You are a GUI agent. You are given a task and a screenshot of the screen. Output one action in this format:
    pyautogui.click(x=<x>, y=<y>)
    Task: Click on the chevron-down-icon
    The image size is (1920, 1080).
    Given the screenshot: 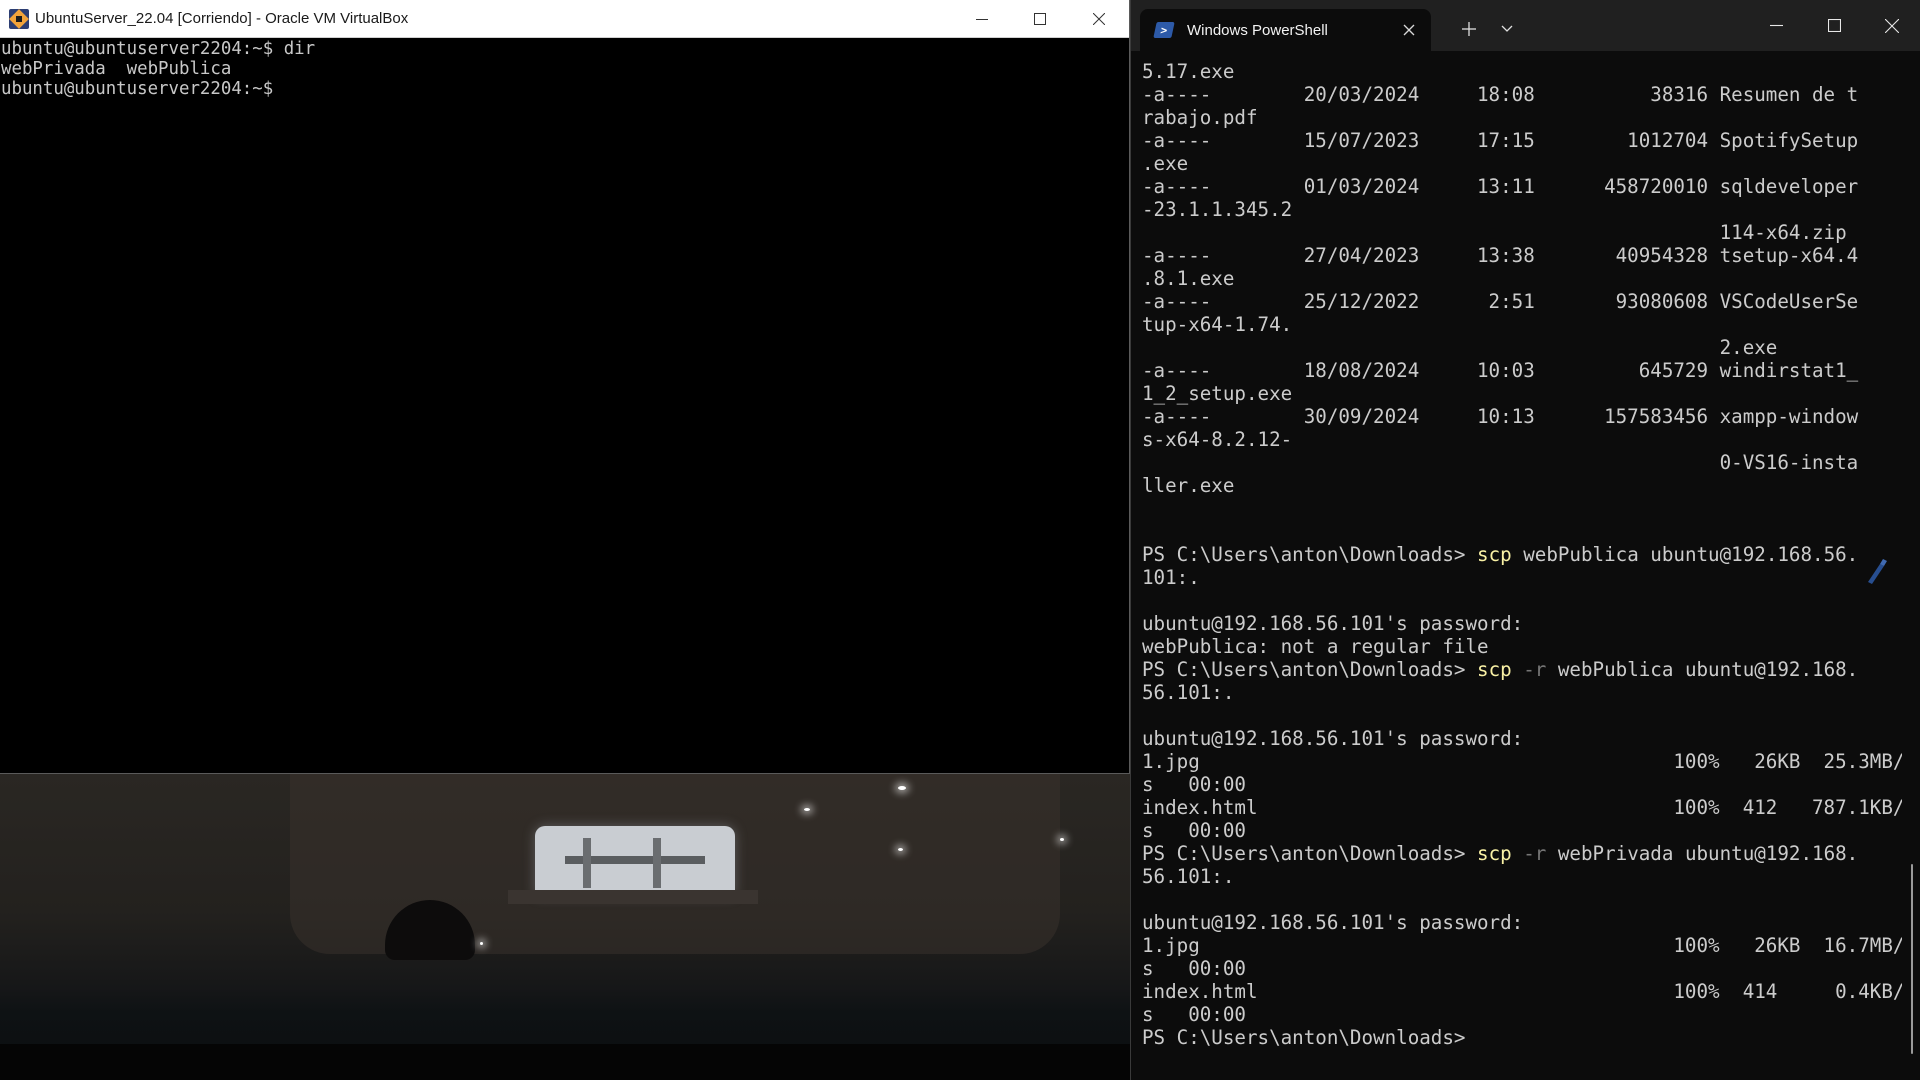 What is the action you would take?
    pyautogui.click(x=1507, y=28)
    